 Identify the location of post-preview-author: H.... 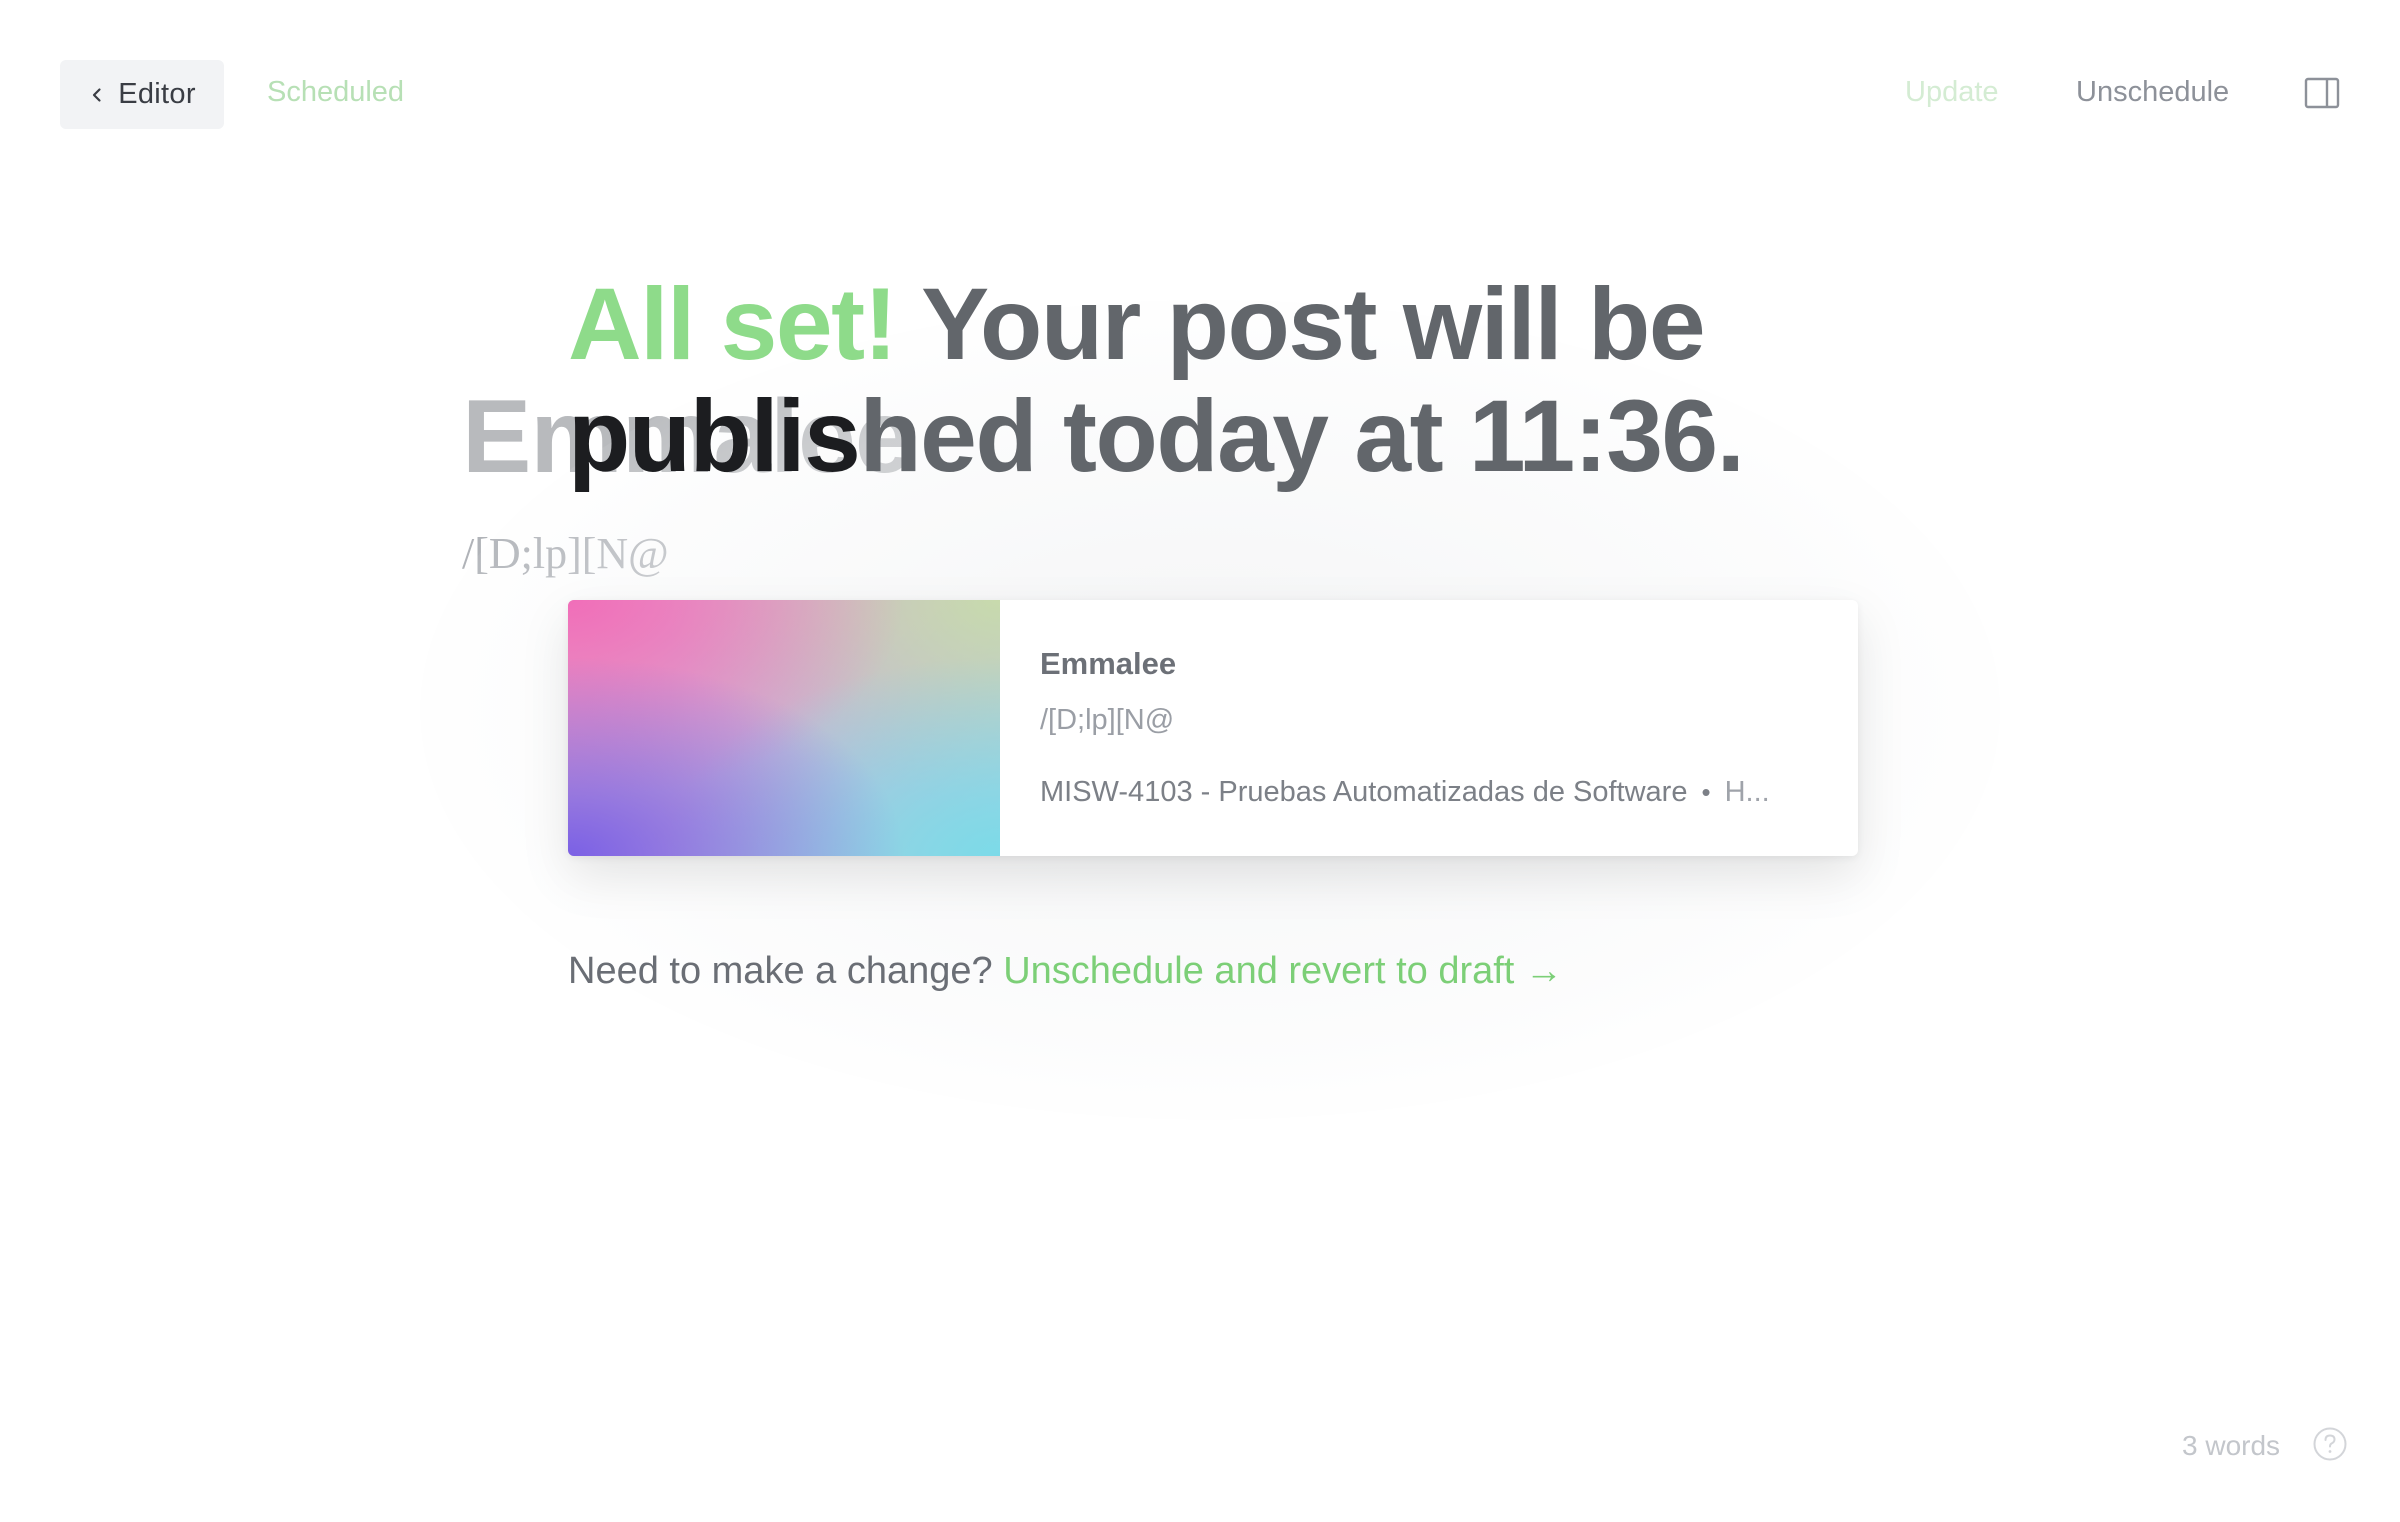
(1747, 792).